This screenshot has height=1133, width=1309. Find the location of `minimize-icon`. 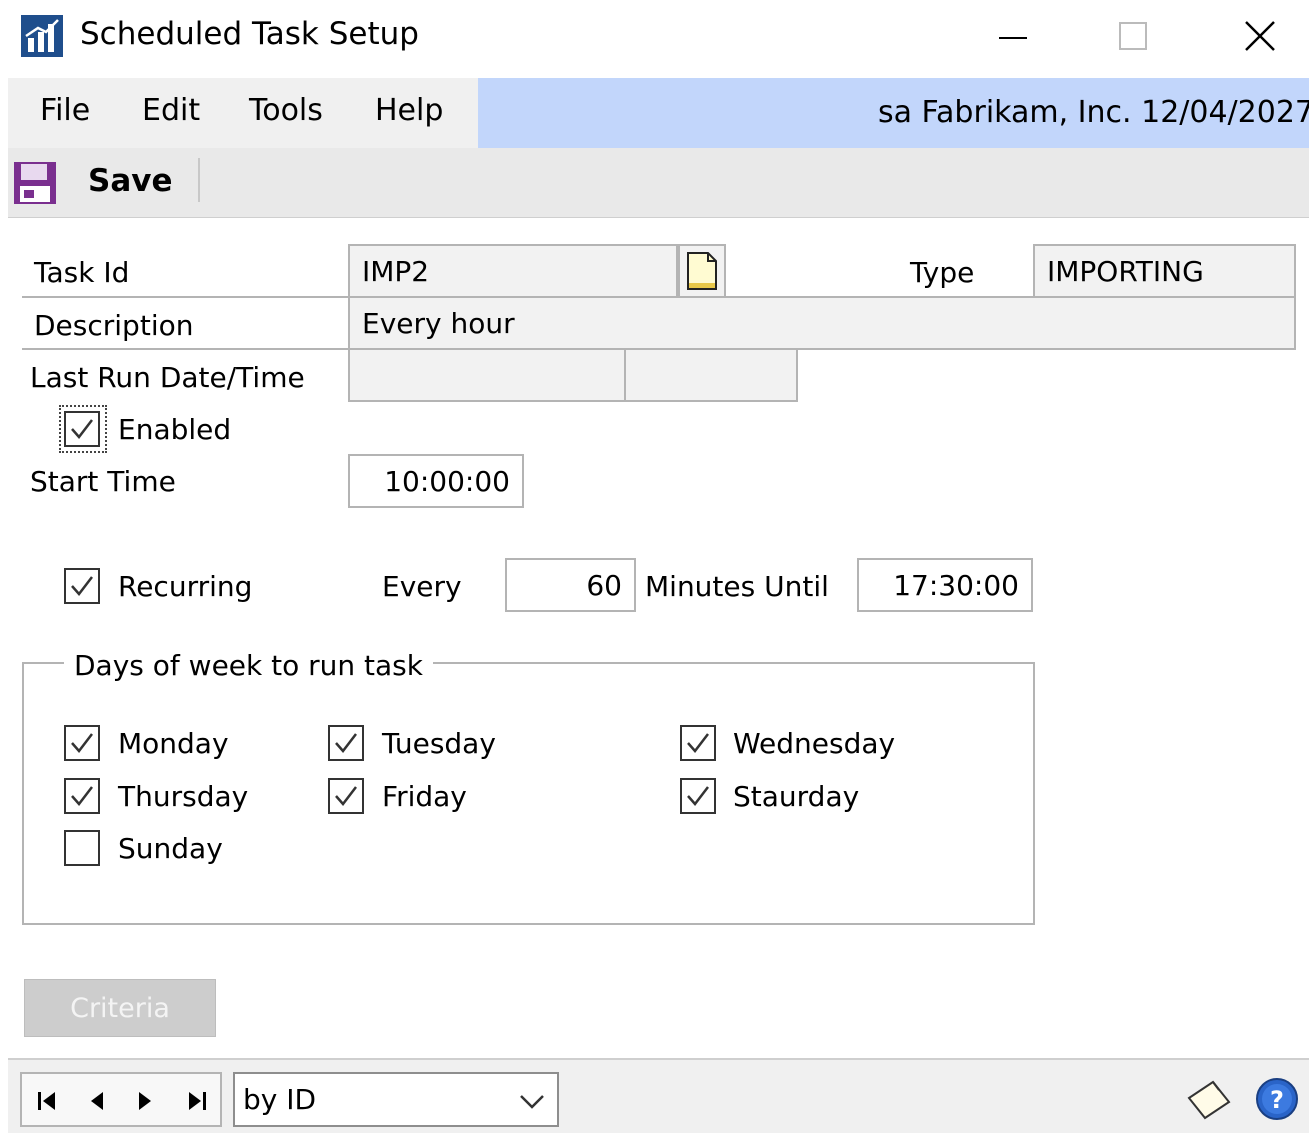

minimize-icon is located at coordinates (1013, 38).